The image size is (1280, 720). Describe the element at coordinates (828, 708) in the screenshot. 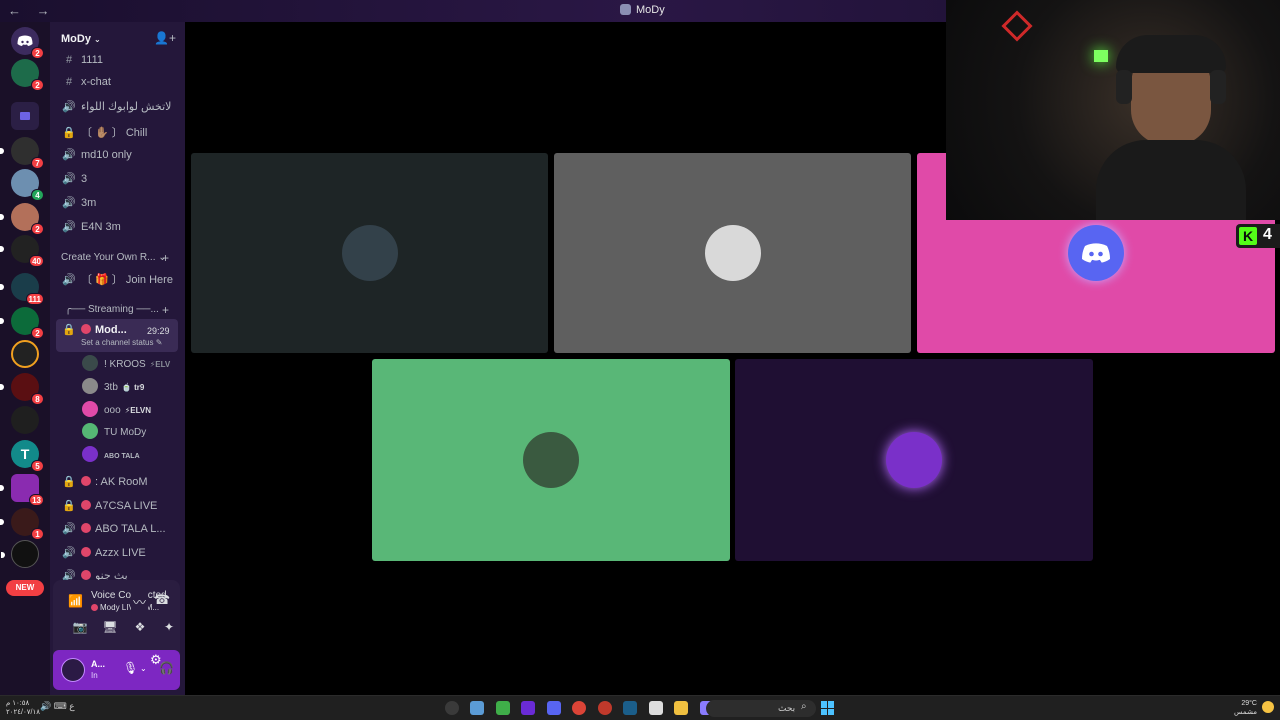

I see `windows-start-icon` at that location.